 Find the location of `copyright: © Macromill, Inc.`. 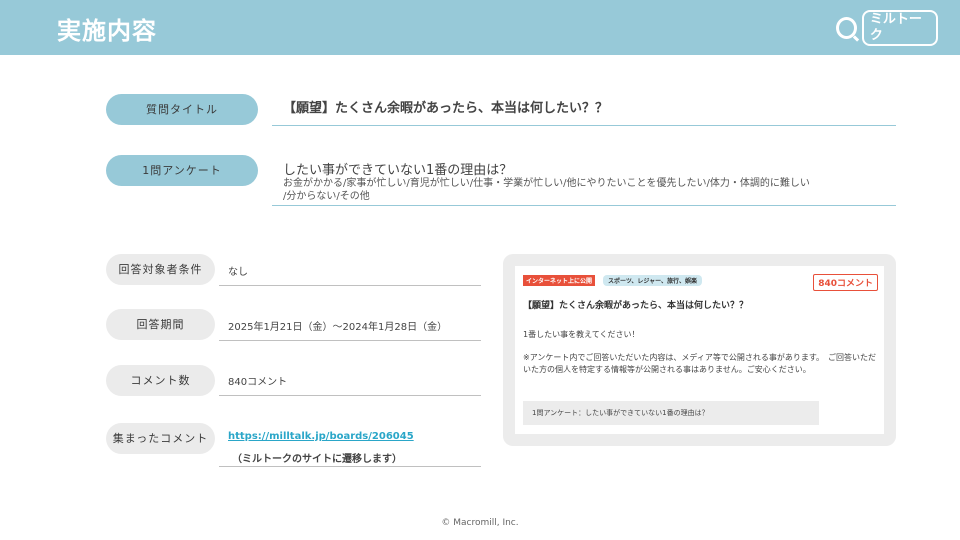

copyright: © Macromill, Inc. is located at coordinates (480, 523).